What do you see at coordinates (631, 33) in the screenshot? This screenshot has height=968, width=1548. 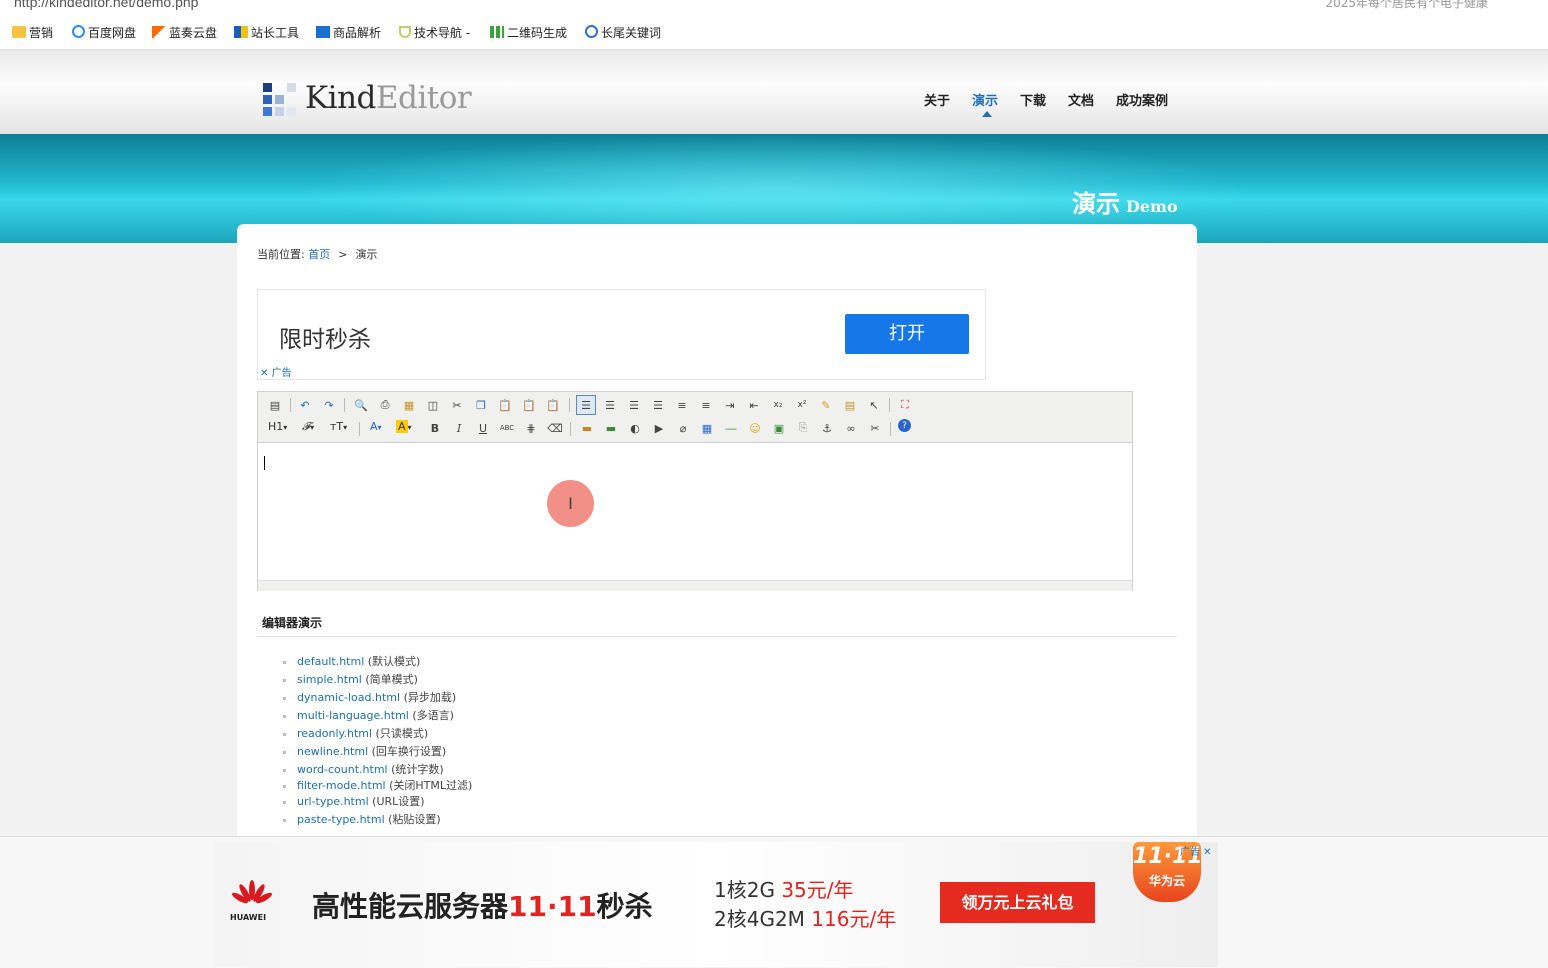 I see `bookmark-label: 长尾关键词` at bounding box center [631, 33].